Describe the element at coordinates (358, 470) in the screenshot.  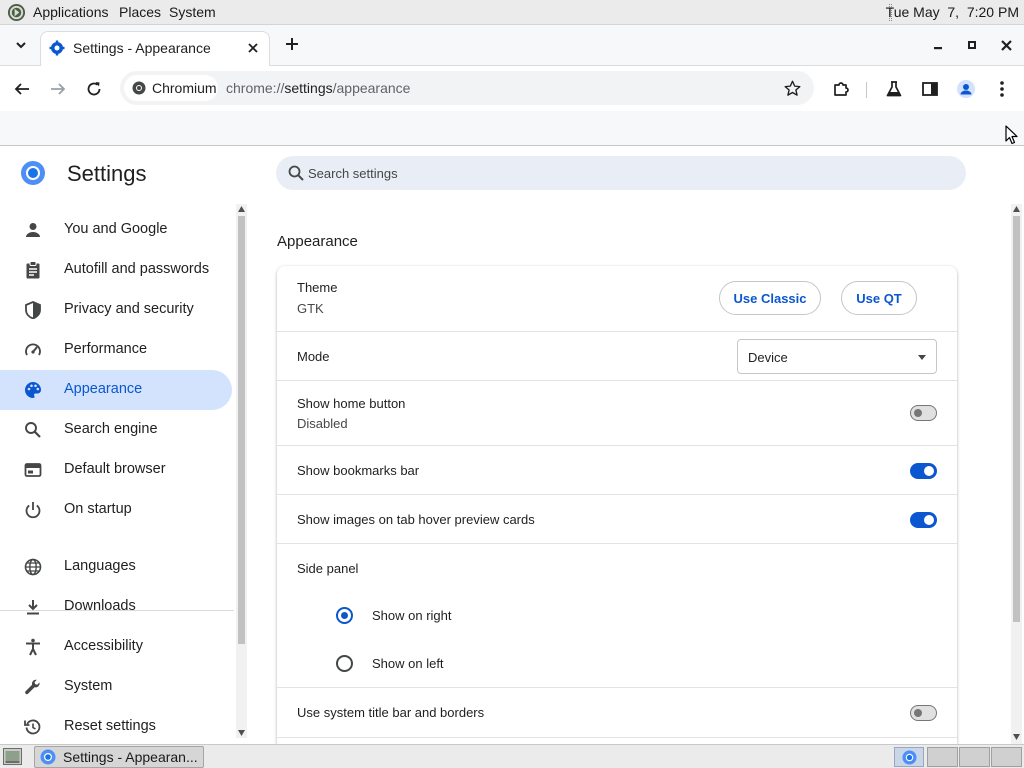
I see `bookmarks-bar-label: Show bookmarks bar` at that location.